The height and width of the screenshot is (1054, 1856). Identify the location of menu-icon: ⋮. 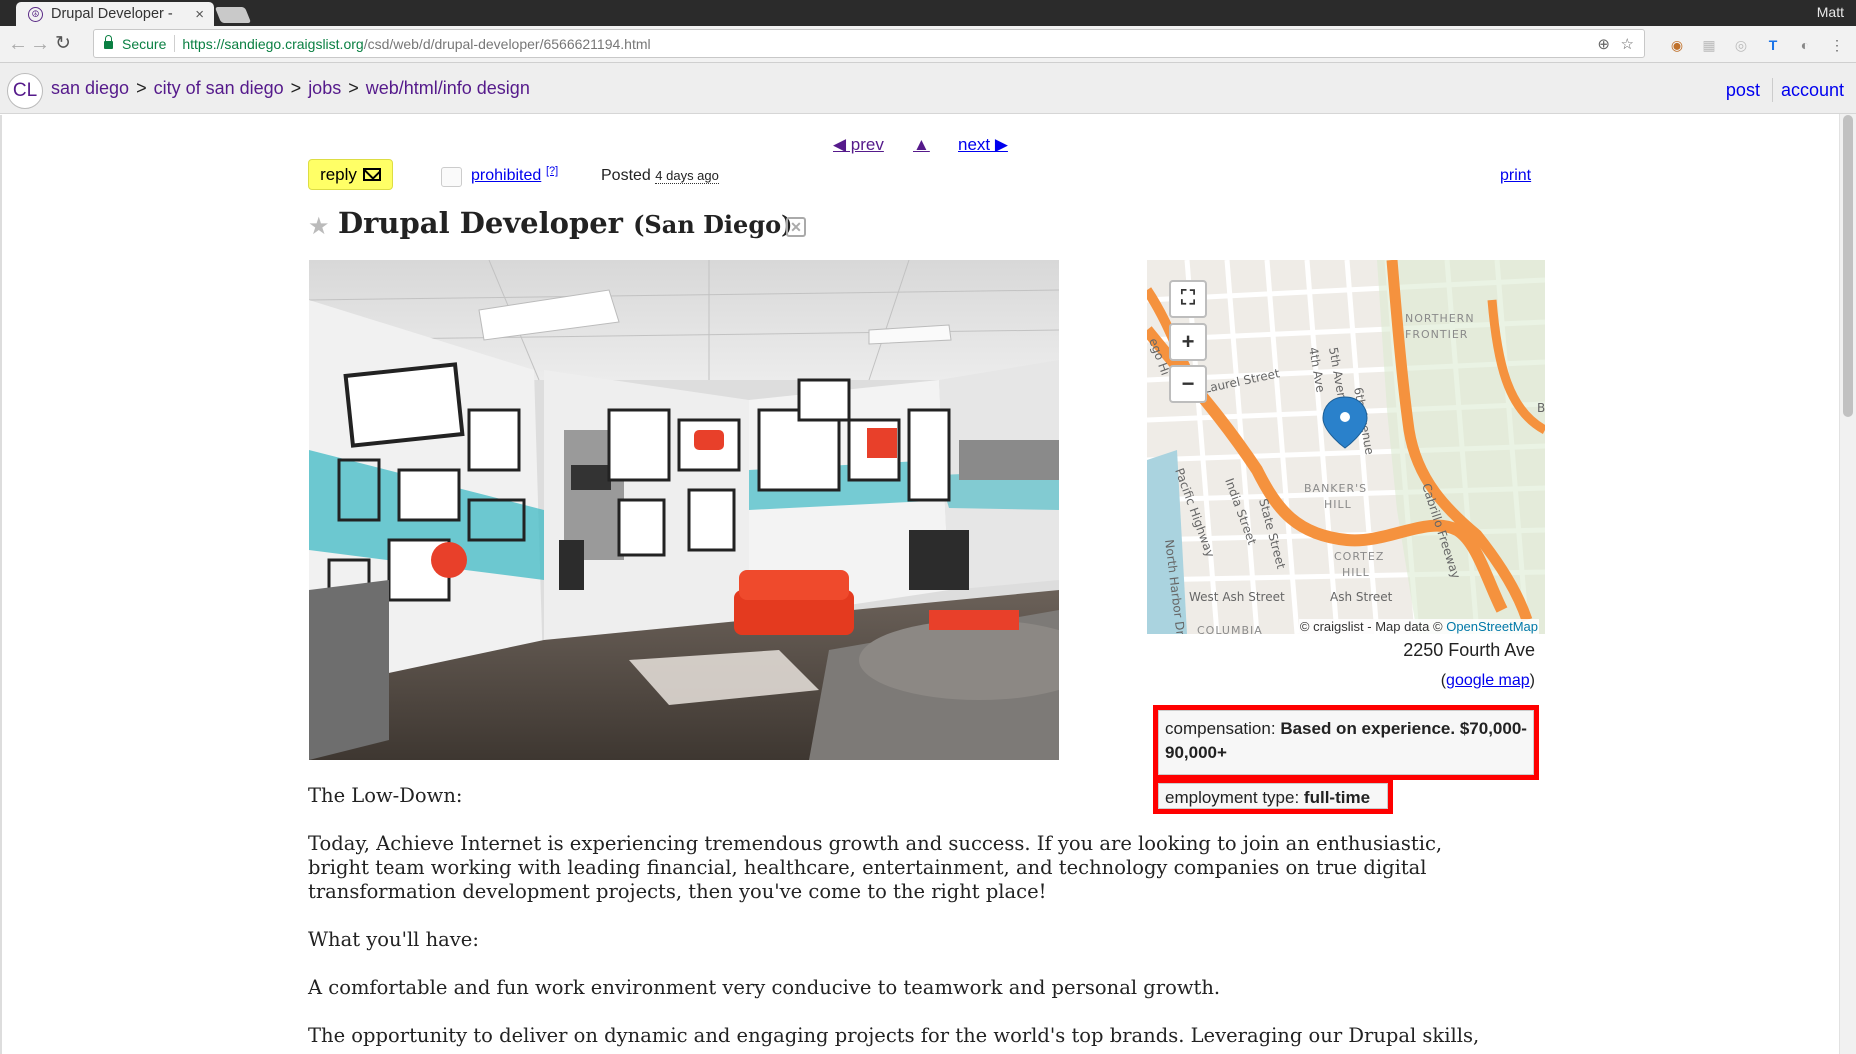
(1837, 45).